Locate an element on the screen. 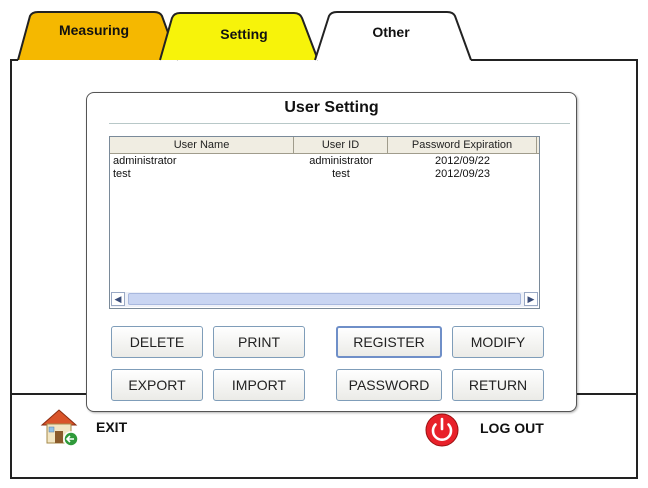 The image size is (648, 488). cell-user-name: test is located at coordinates (122, 174).